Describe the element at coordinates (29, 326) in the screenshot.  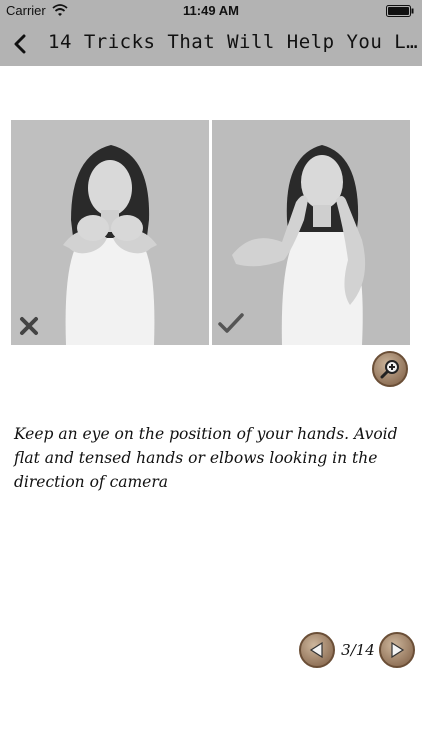
I see `cross-icon` at that location.